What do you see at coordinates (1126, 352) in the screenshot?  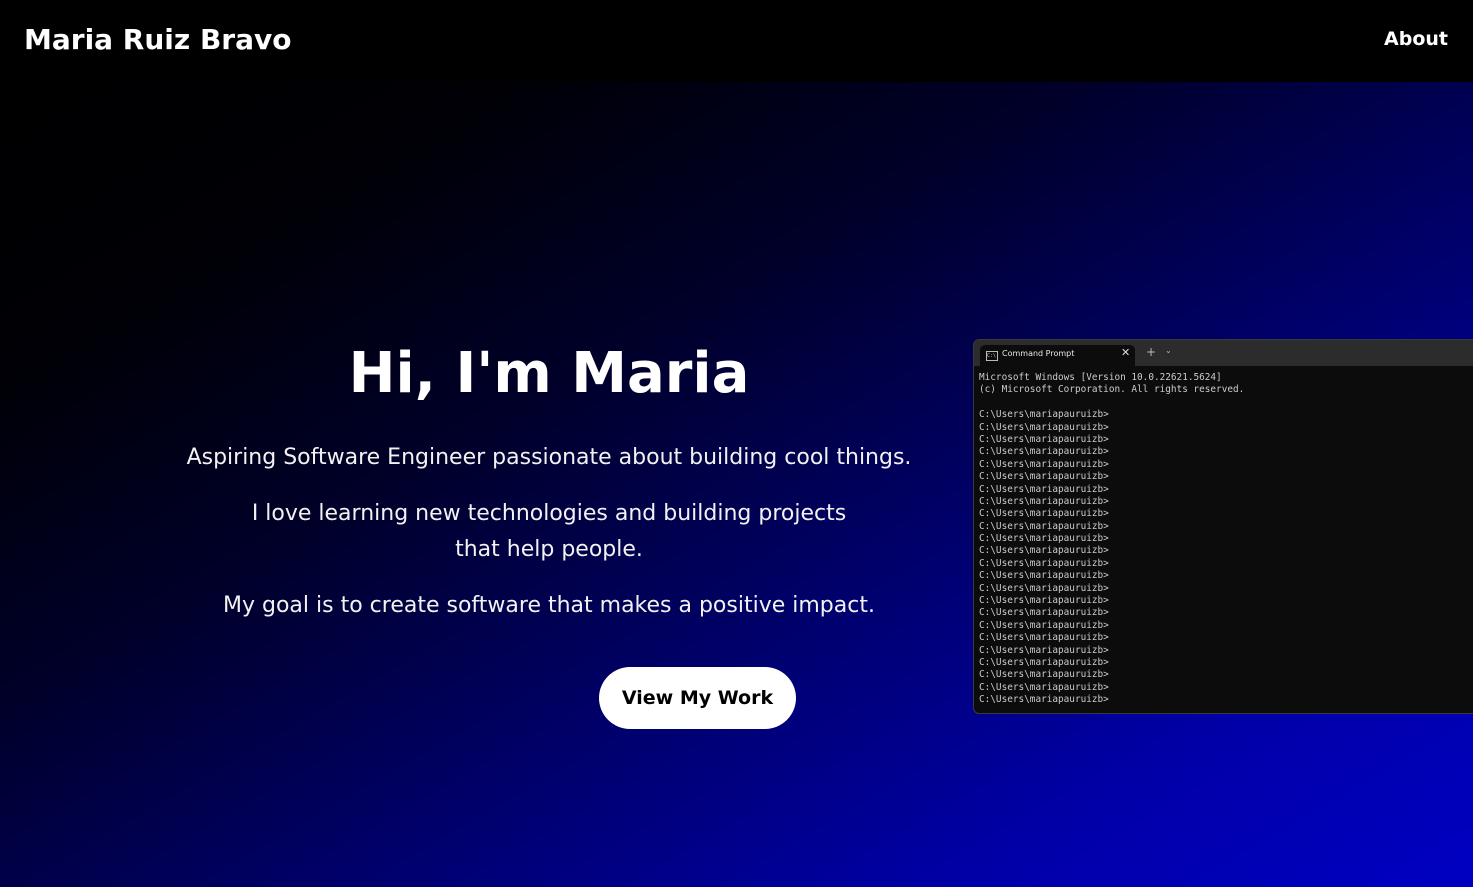 I see `close-icon: ✕` at bounding box center [1126, 352].